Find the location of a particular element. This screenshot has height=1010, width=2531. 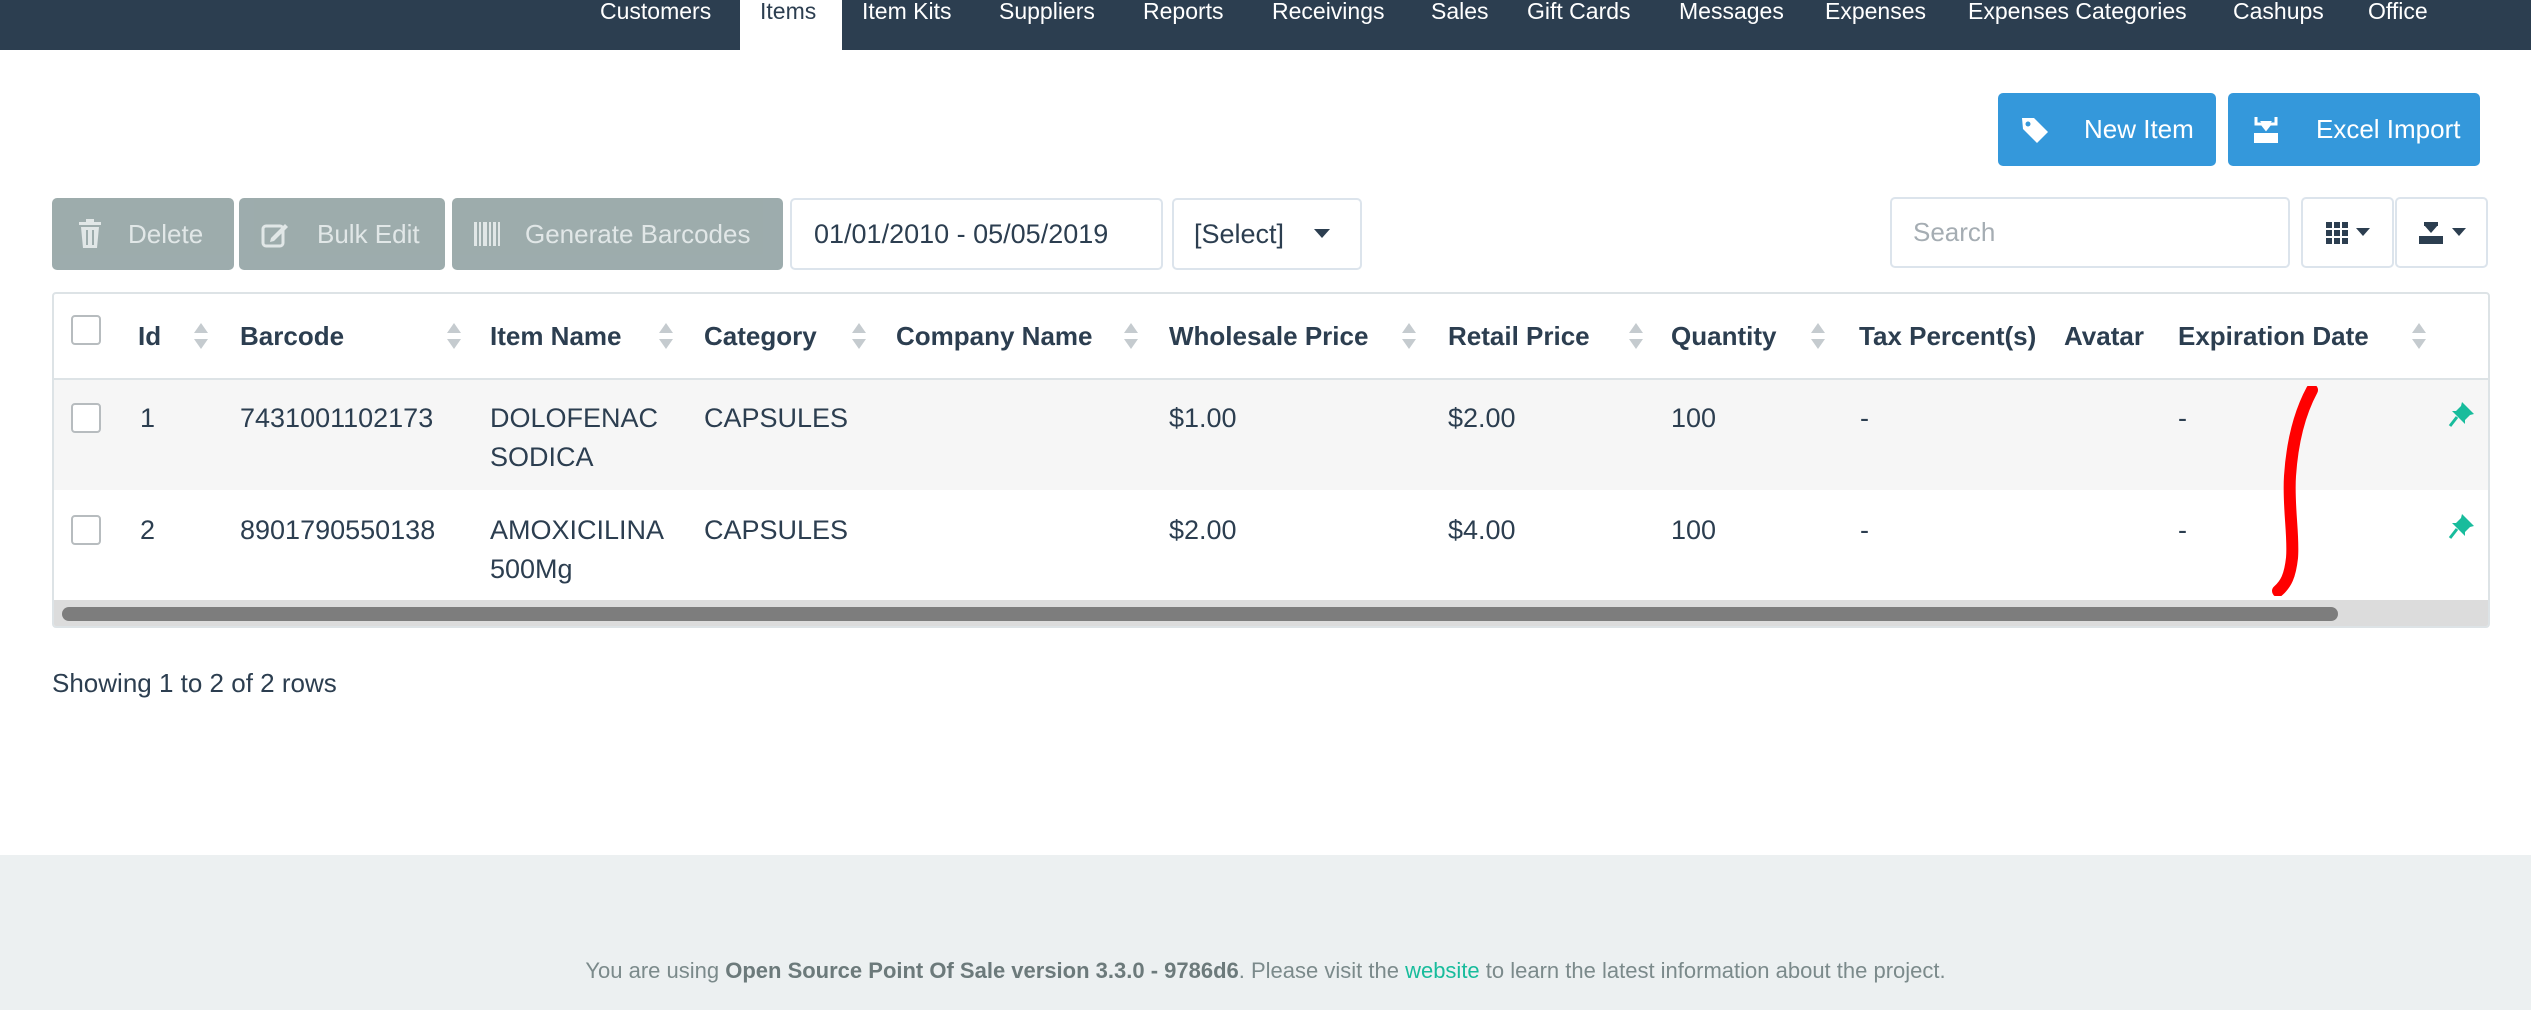

column-header-retail-price: Retail Price is located at coordinates (1519, 336).